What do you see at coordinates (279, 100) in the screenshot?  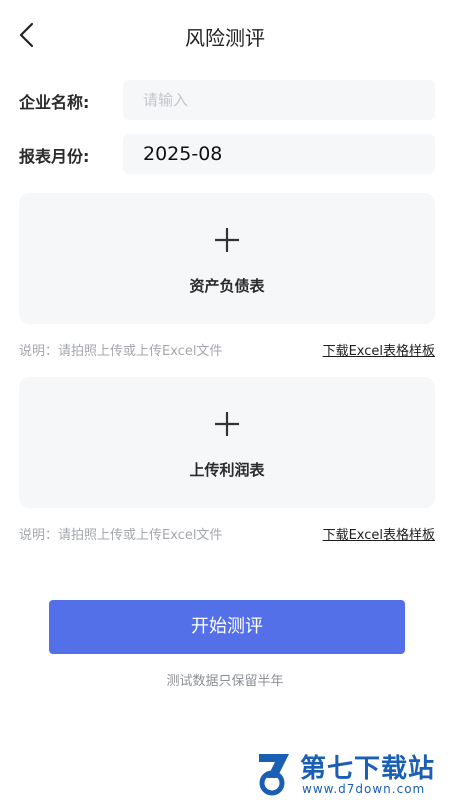 I see `company-name-input` at bounding box center [279, 100].